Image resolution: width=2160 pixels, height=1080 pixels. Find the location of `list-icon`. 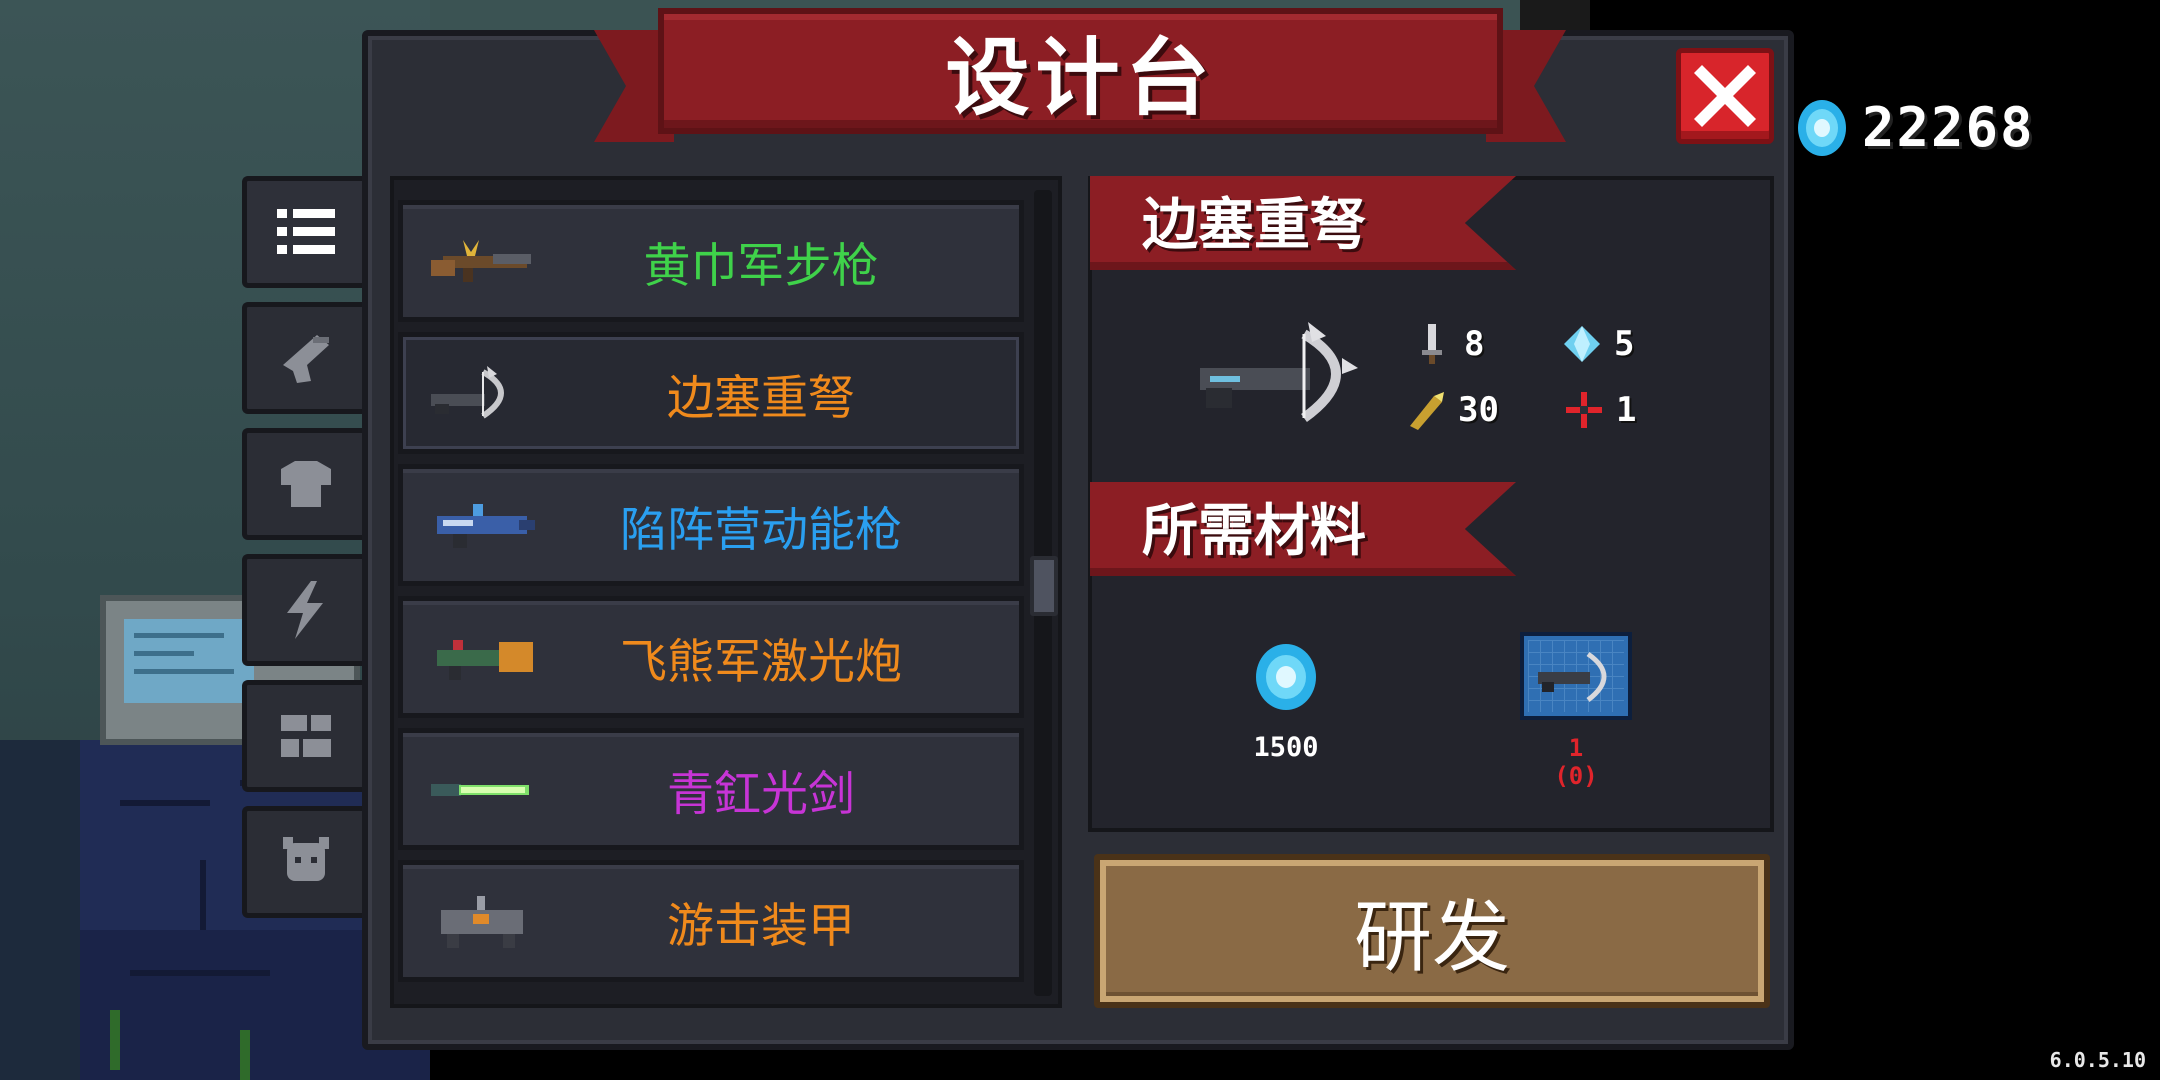

list-icon is located at coordinates (305, 231).